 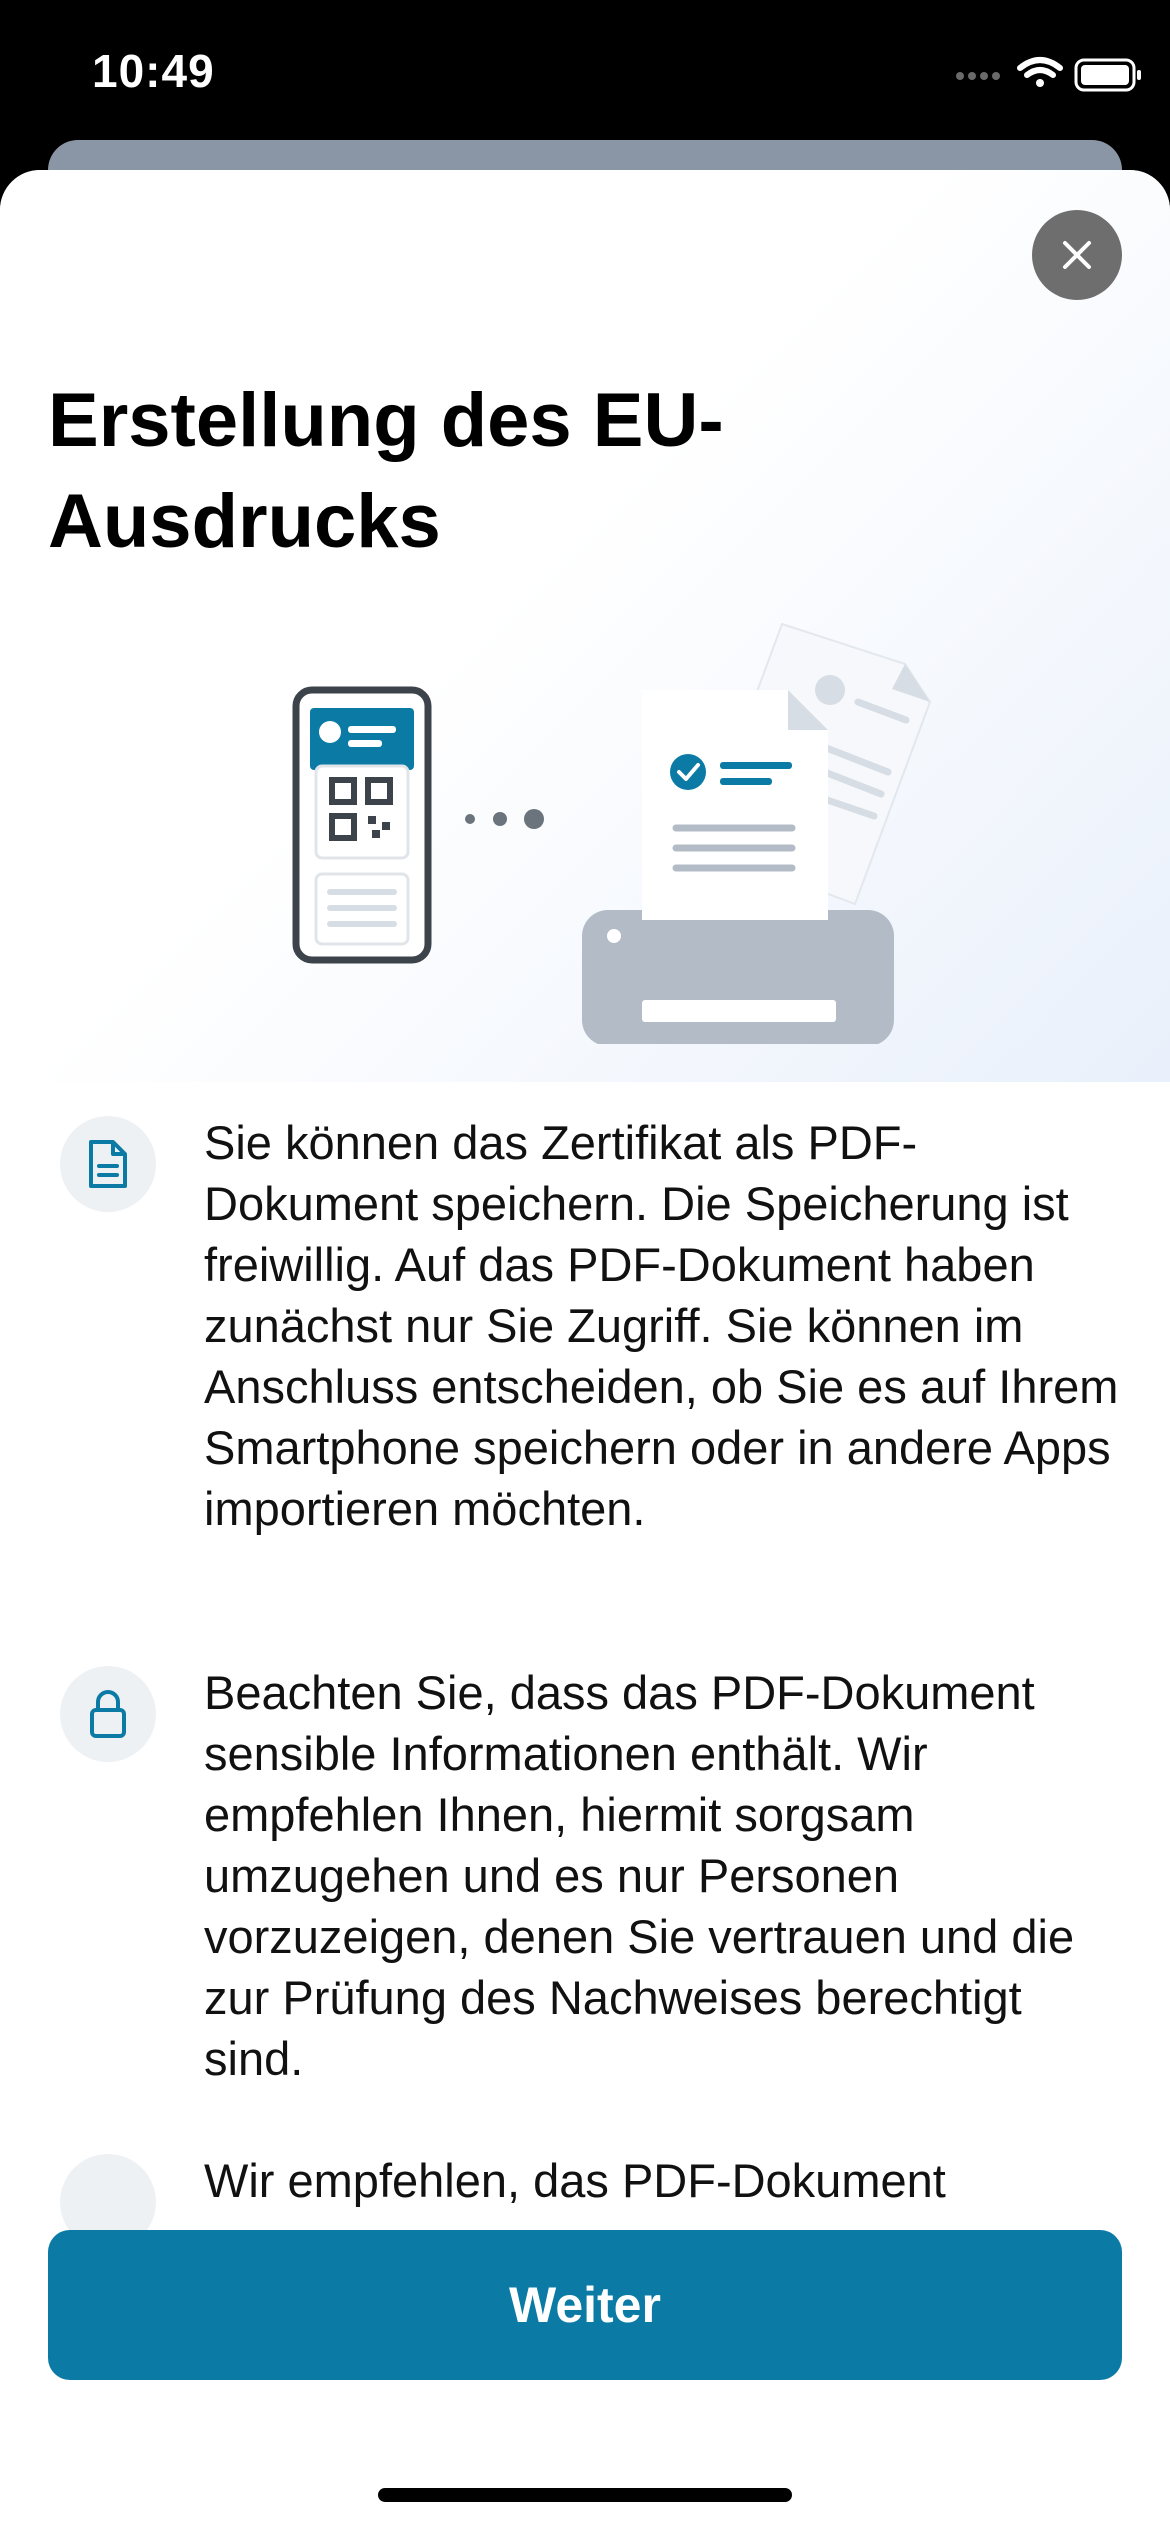 What do you see at coordinates (386, 471) in the screenshot?
I see `page-title: Erstellung des EU-Ausdrucks` at bounding box center [386, 471].